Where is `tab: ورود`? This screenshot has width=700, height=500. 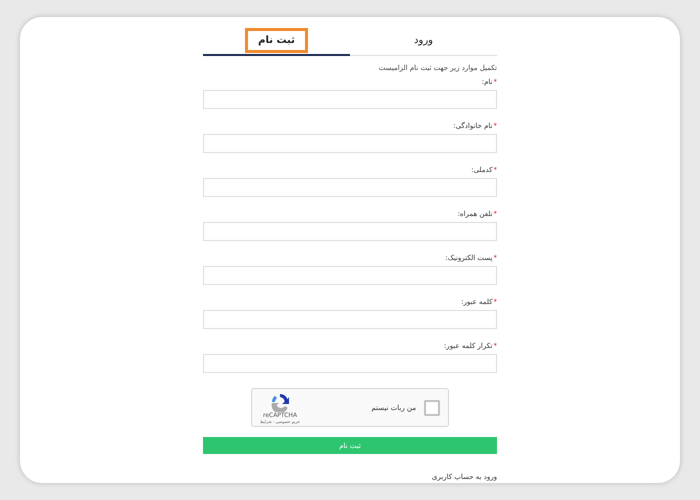
tab: ورود is located at coordinates (423, 41).